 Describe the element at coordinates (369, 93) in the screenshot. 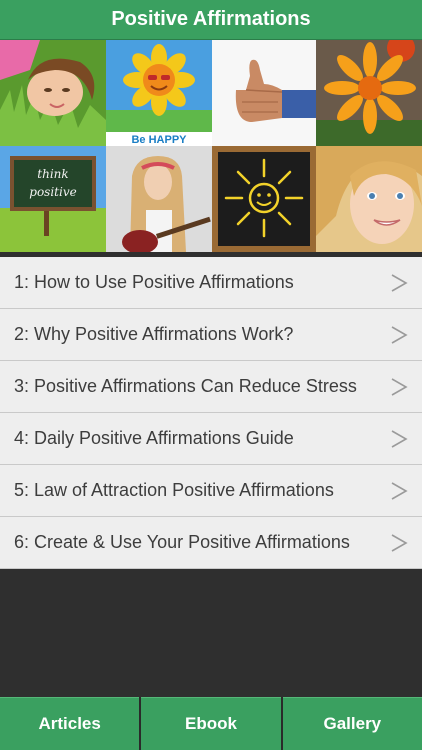

I see `orange-flower-photo` at that location.